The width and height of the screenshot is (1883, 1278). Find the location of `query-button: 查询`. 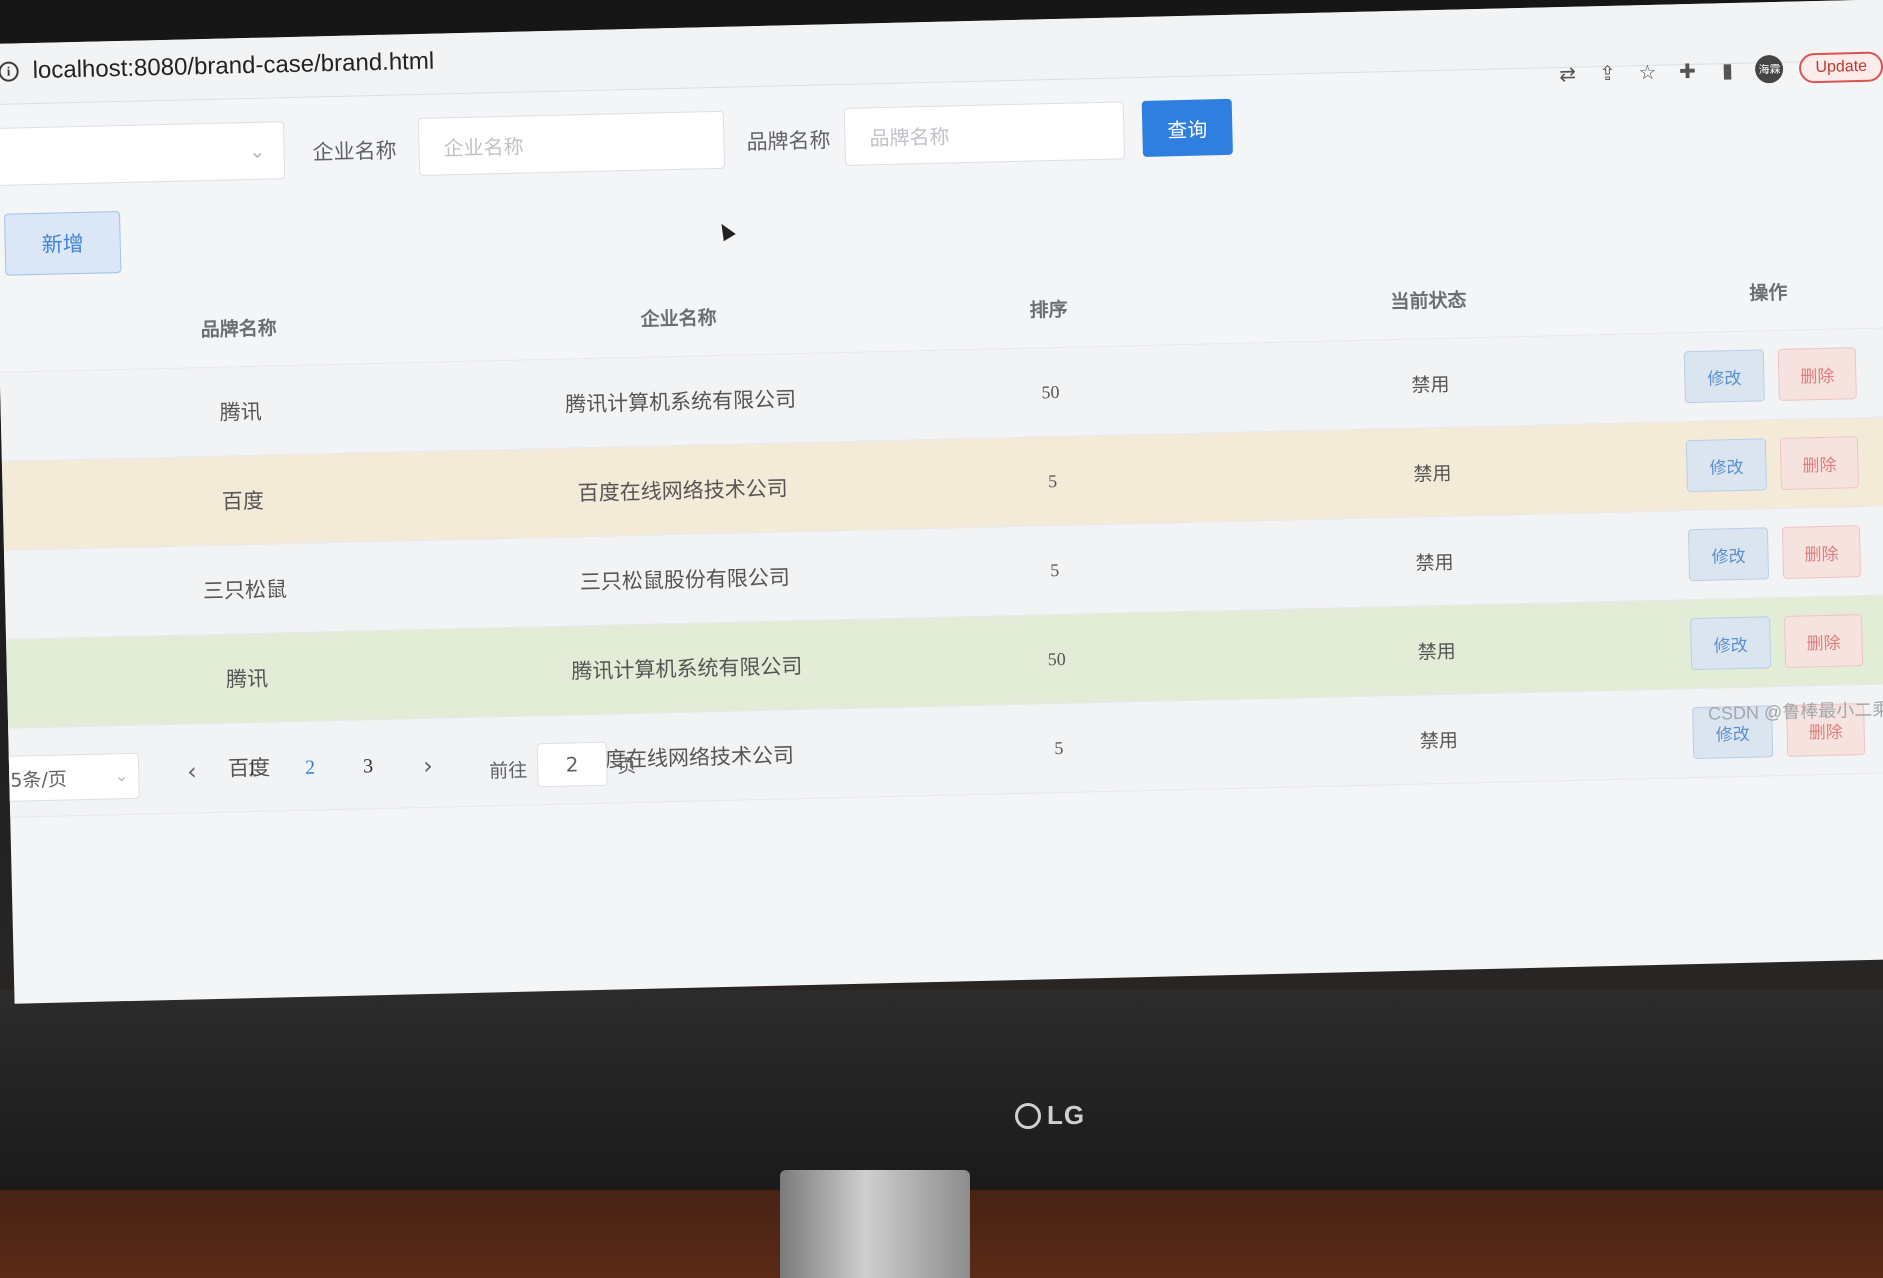

query-button: 查询 is located at coordinates (1187, 127).